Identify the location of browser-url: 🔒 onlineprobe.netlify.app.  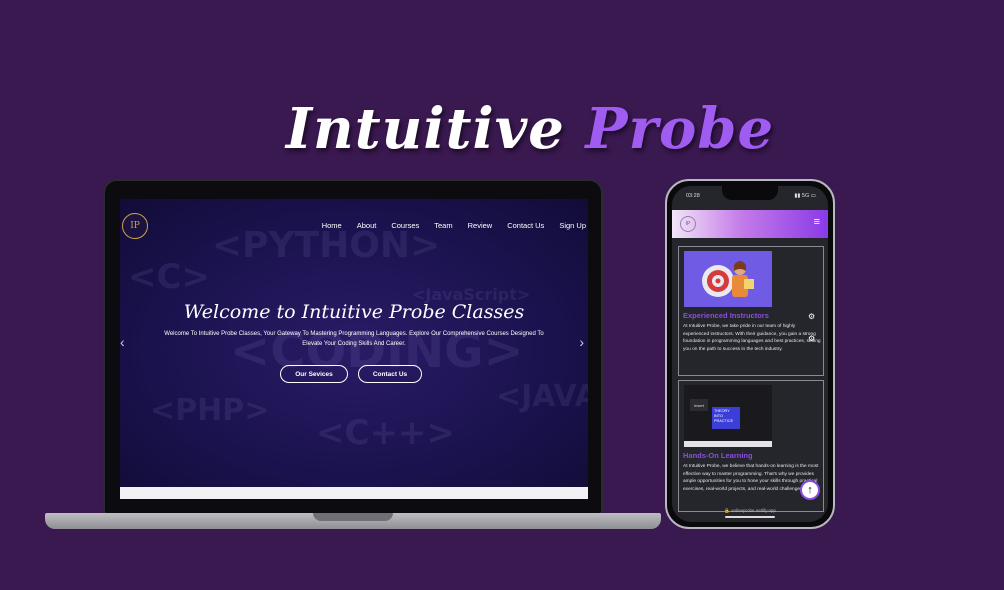
(750, 511).